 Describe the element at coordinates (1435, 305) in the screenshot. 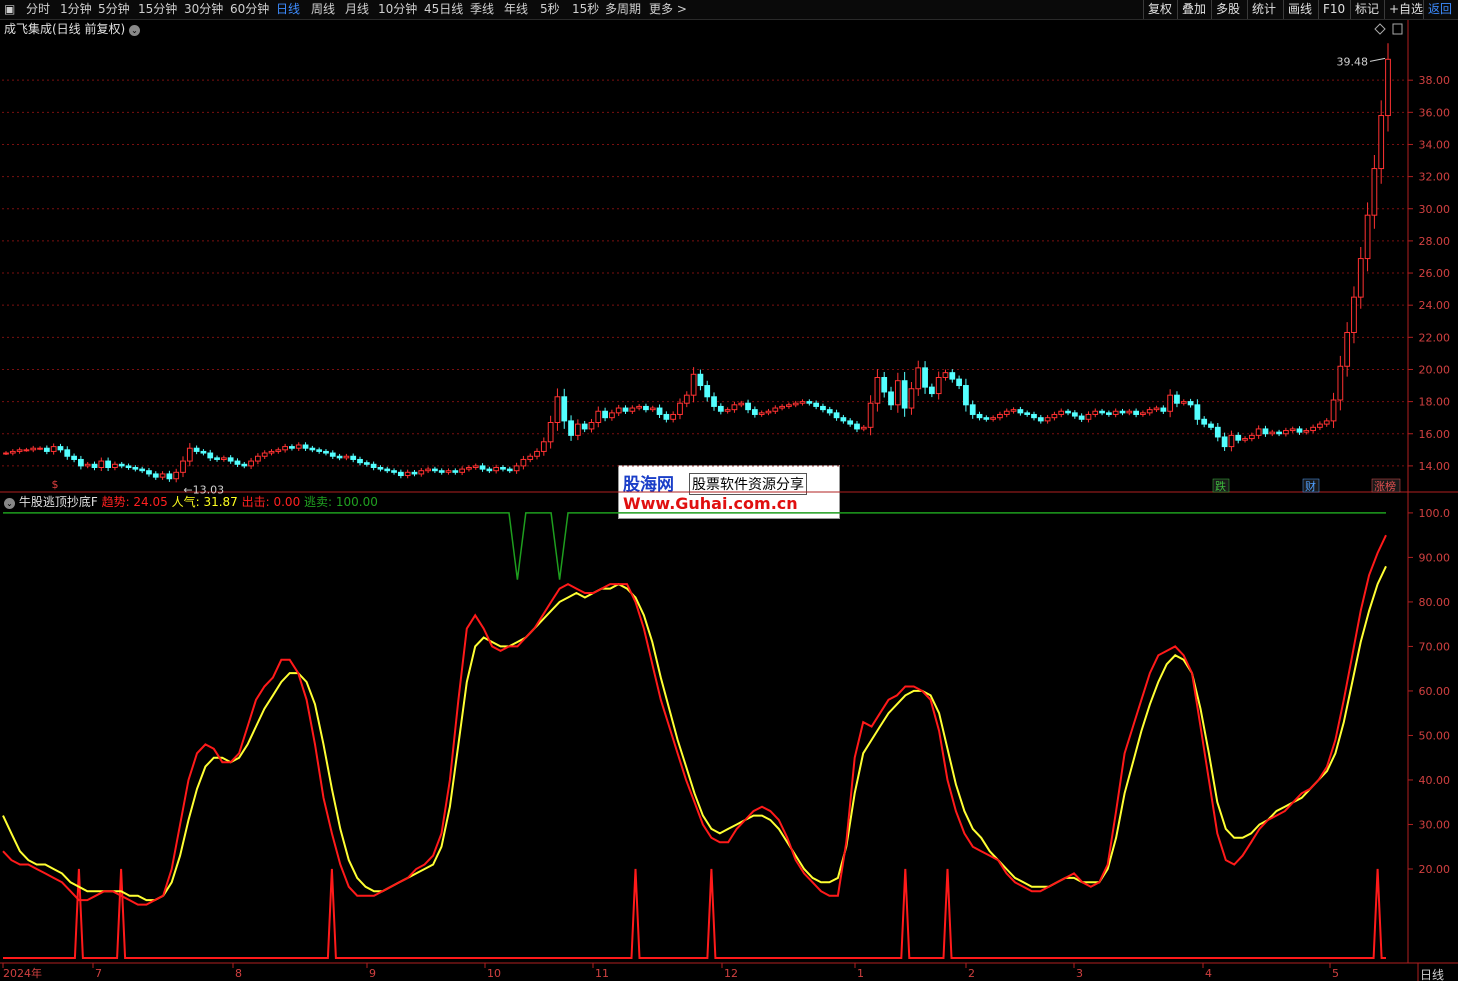

I see `price-tick-label: 24.00` at that location.